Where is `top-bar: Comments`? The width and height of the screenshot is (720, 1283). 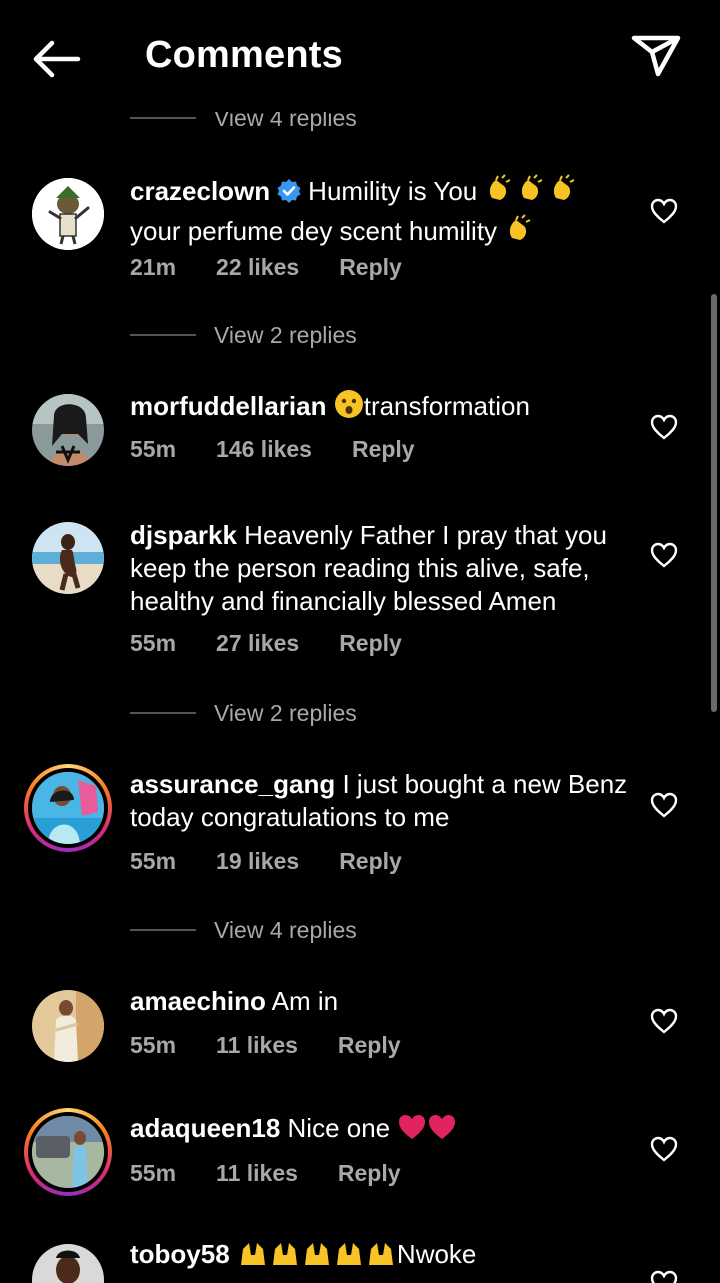 top-bar: Comments is located at coordinates (360, 56).